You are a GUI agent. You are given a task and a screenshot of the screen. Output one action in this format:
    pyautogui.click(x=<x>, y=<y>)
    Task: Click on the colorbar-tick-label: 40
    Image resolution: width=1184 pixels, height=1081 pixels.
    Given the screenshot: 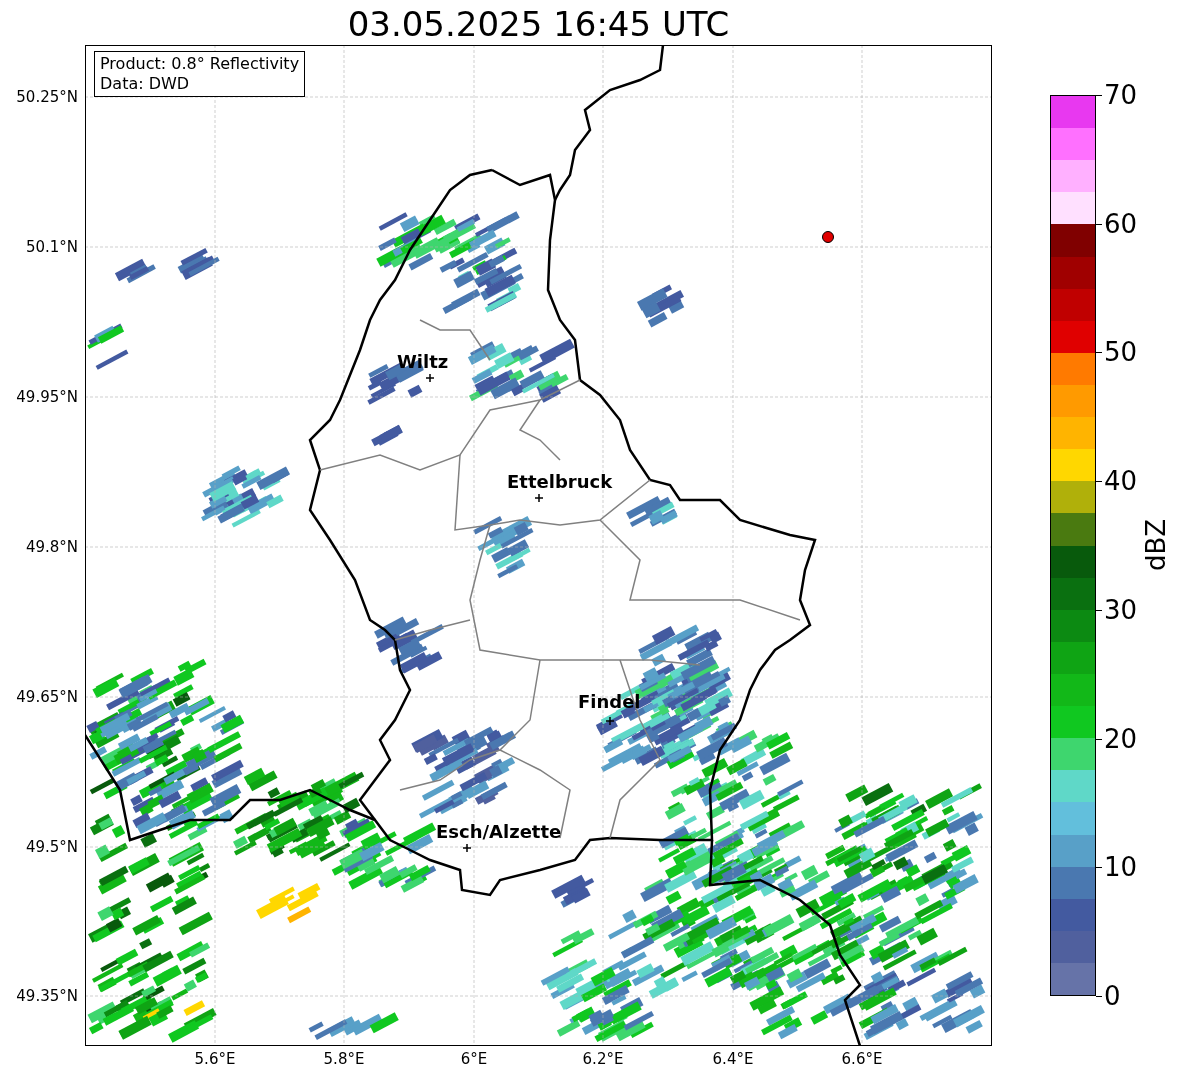 What is the action you would take?
    pyautogui.click(x=1121, y=481)
    